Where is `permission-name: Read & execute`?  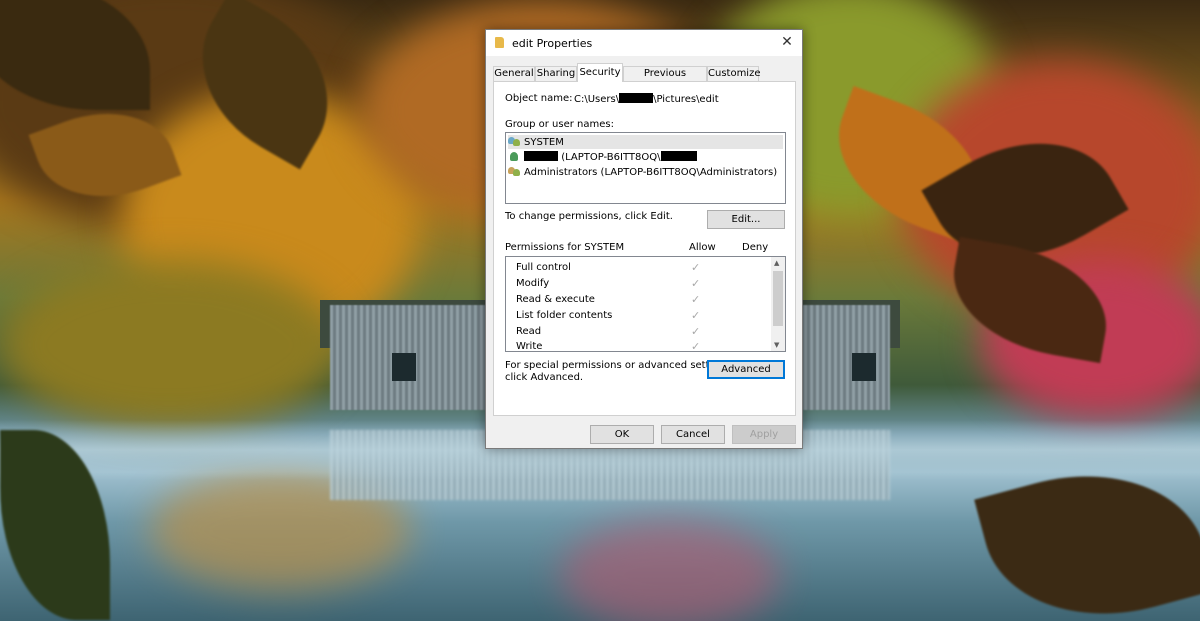
permission-name: Read & execute is located at coordinates (555, 299).